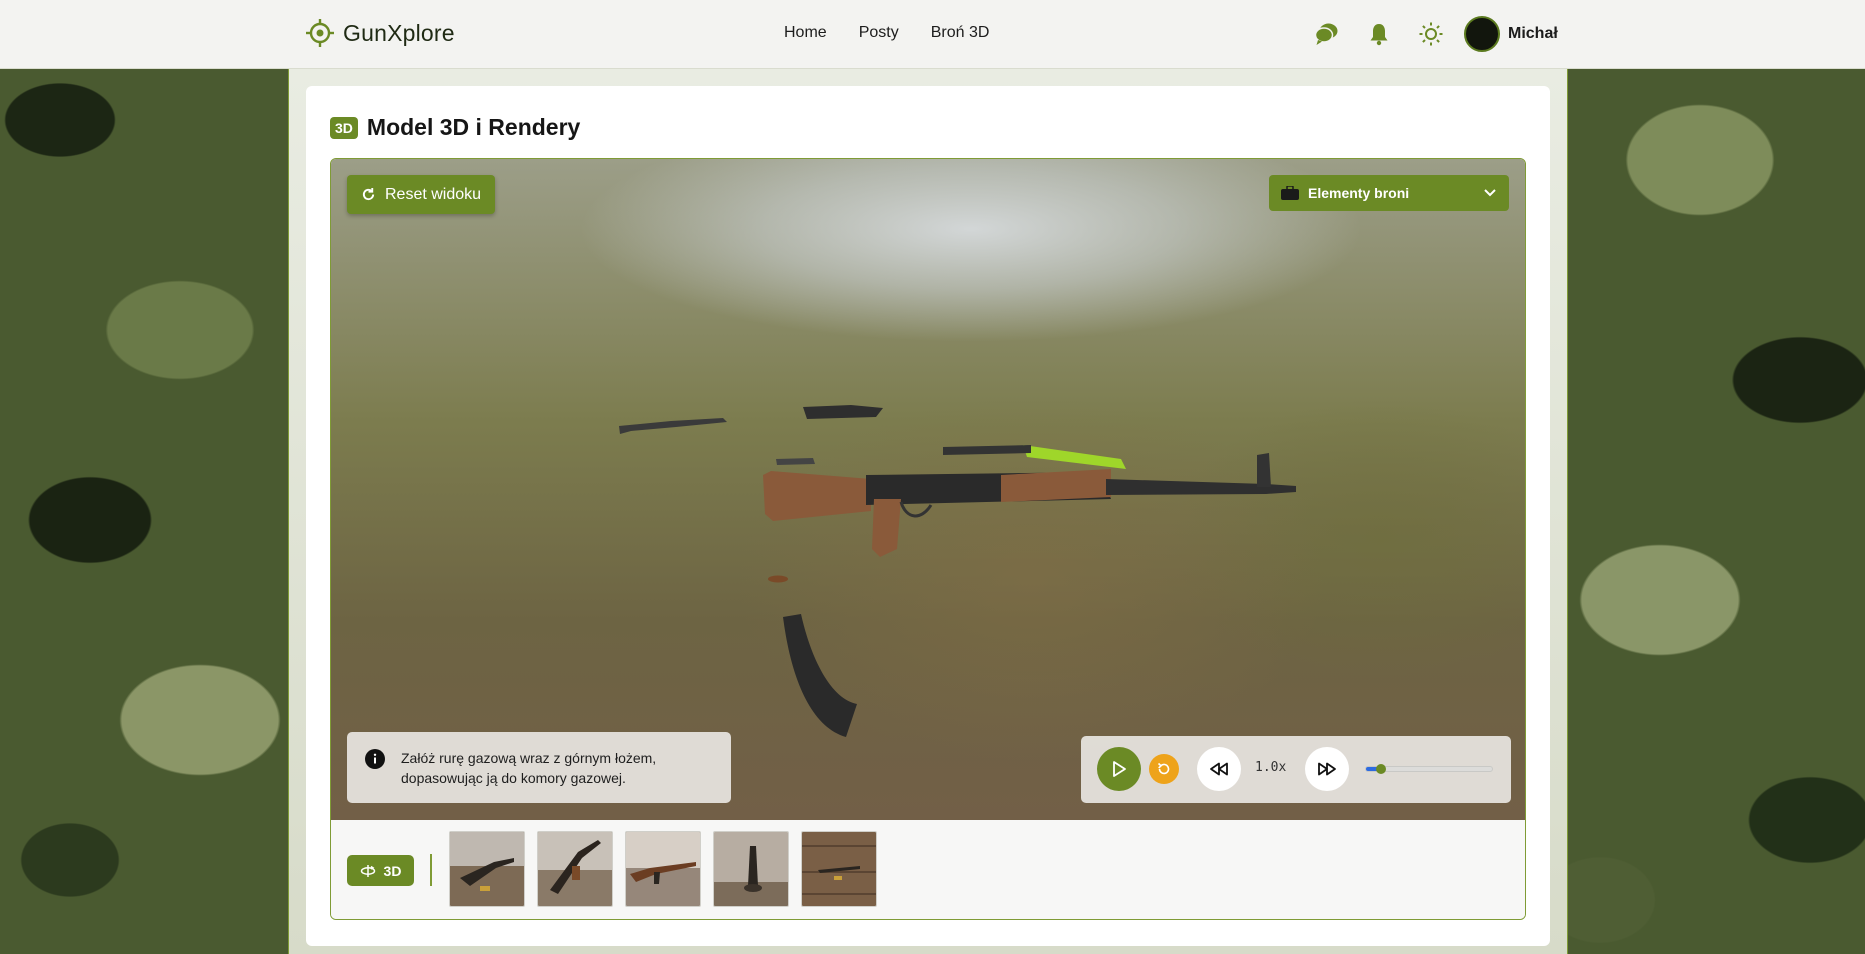 This screenshot has height=954, width=1865. Describe the element at coordinates (392, 870) in the screenshot. I see `view-3d-label: 3D` at that location.